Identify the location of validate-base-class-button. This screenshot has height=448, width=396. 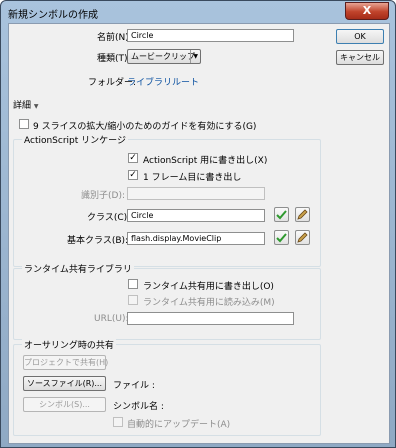
(281, 237).